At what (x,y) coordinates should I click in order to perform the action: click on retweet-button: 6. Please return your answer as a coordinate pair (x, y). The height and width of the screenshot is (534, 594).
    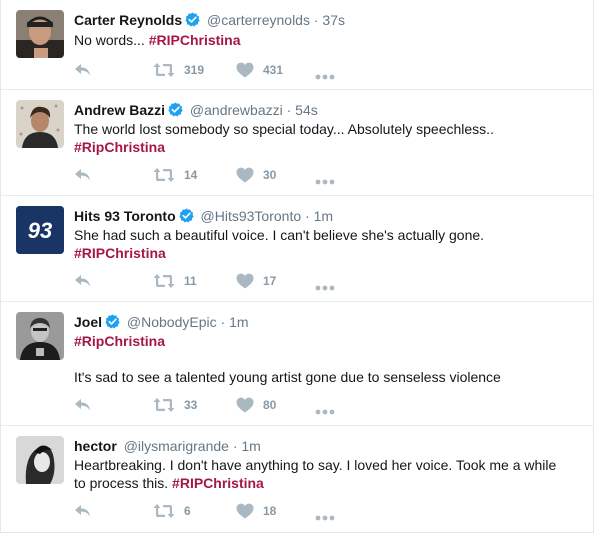
    Looking at the image, I should click on (172, 511).